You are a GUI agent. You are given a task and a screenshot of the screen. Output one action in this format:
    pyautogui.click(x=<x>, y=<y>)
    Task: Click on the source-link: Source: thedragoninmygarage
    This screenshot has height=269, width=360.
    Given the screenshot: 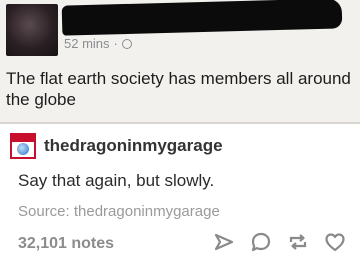 What is the action you would take?
    pyautogui.click(x=119, y=211)
    